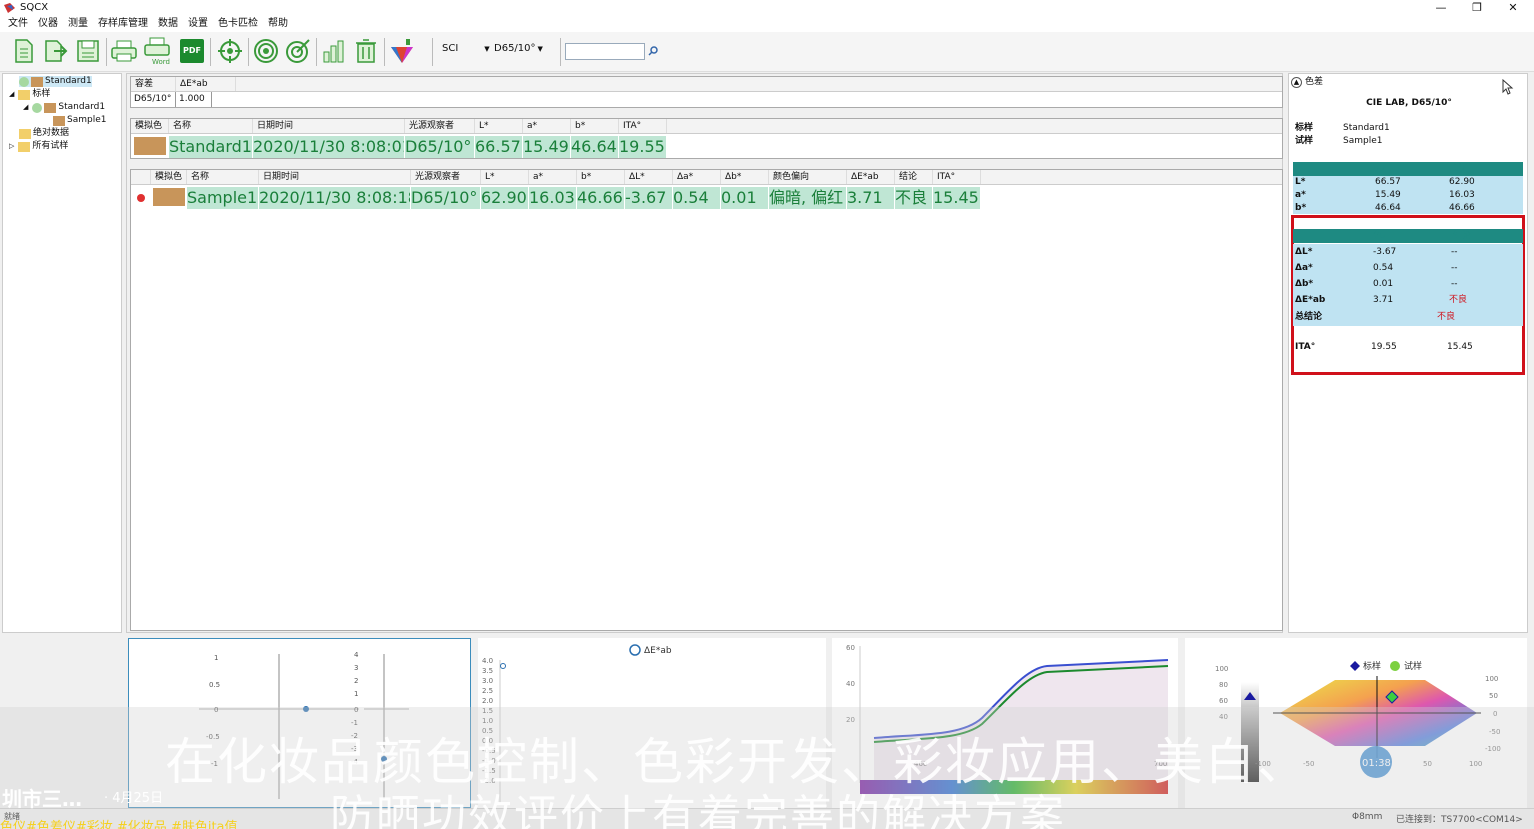  I want to click on sample-cell: 62.90, so click(1462, 182).